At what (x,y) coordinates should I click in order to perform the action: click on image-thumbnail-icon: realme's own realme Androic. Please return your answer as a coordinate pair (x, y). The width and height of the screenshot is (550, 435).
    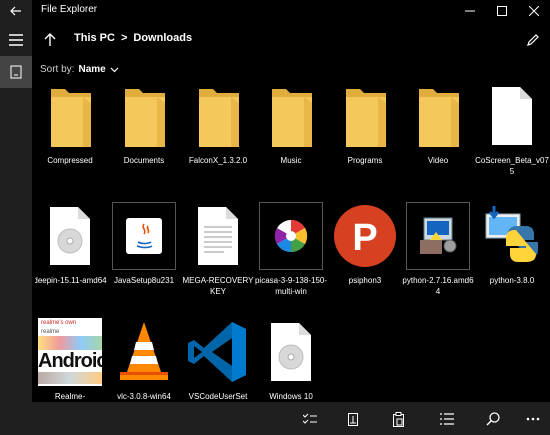
    Looking at the image, I should click on (70, 352).